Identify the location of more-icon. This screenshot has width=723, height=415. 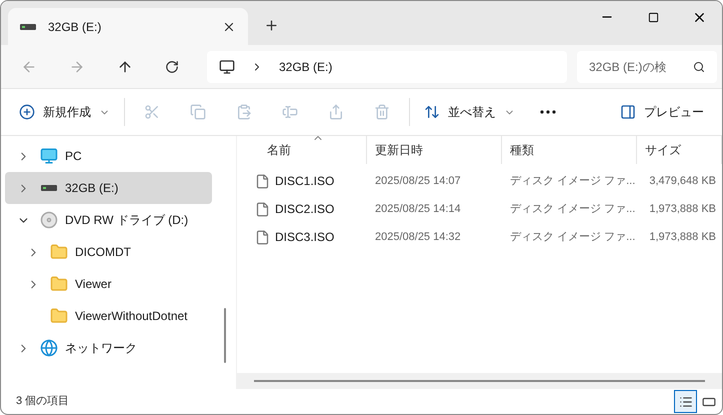
(548, 112).